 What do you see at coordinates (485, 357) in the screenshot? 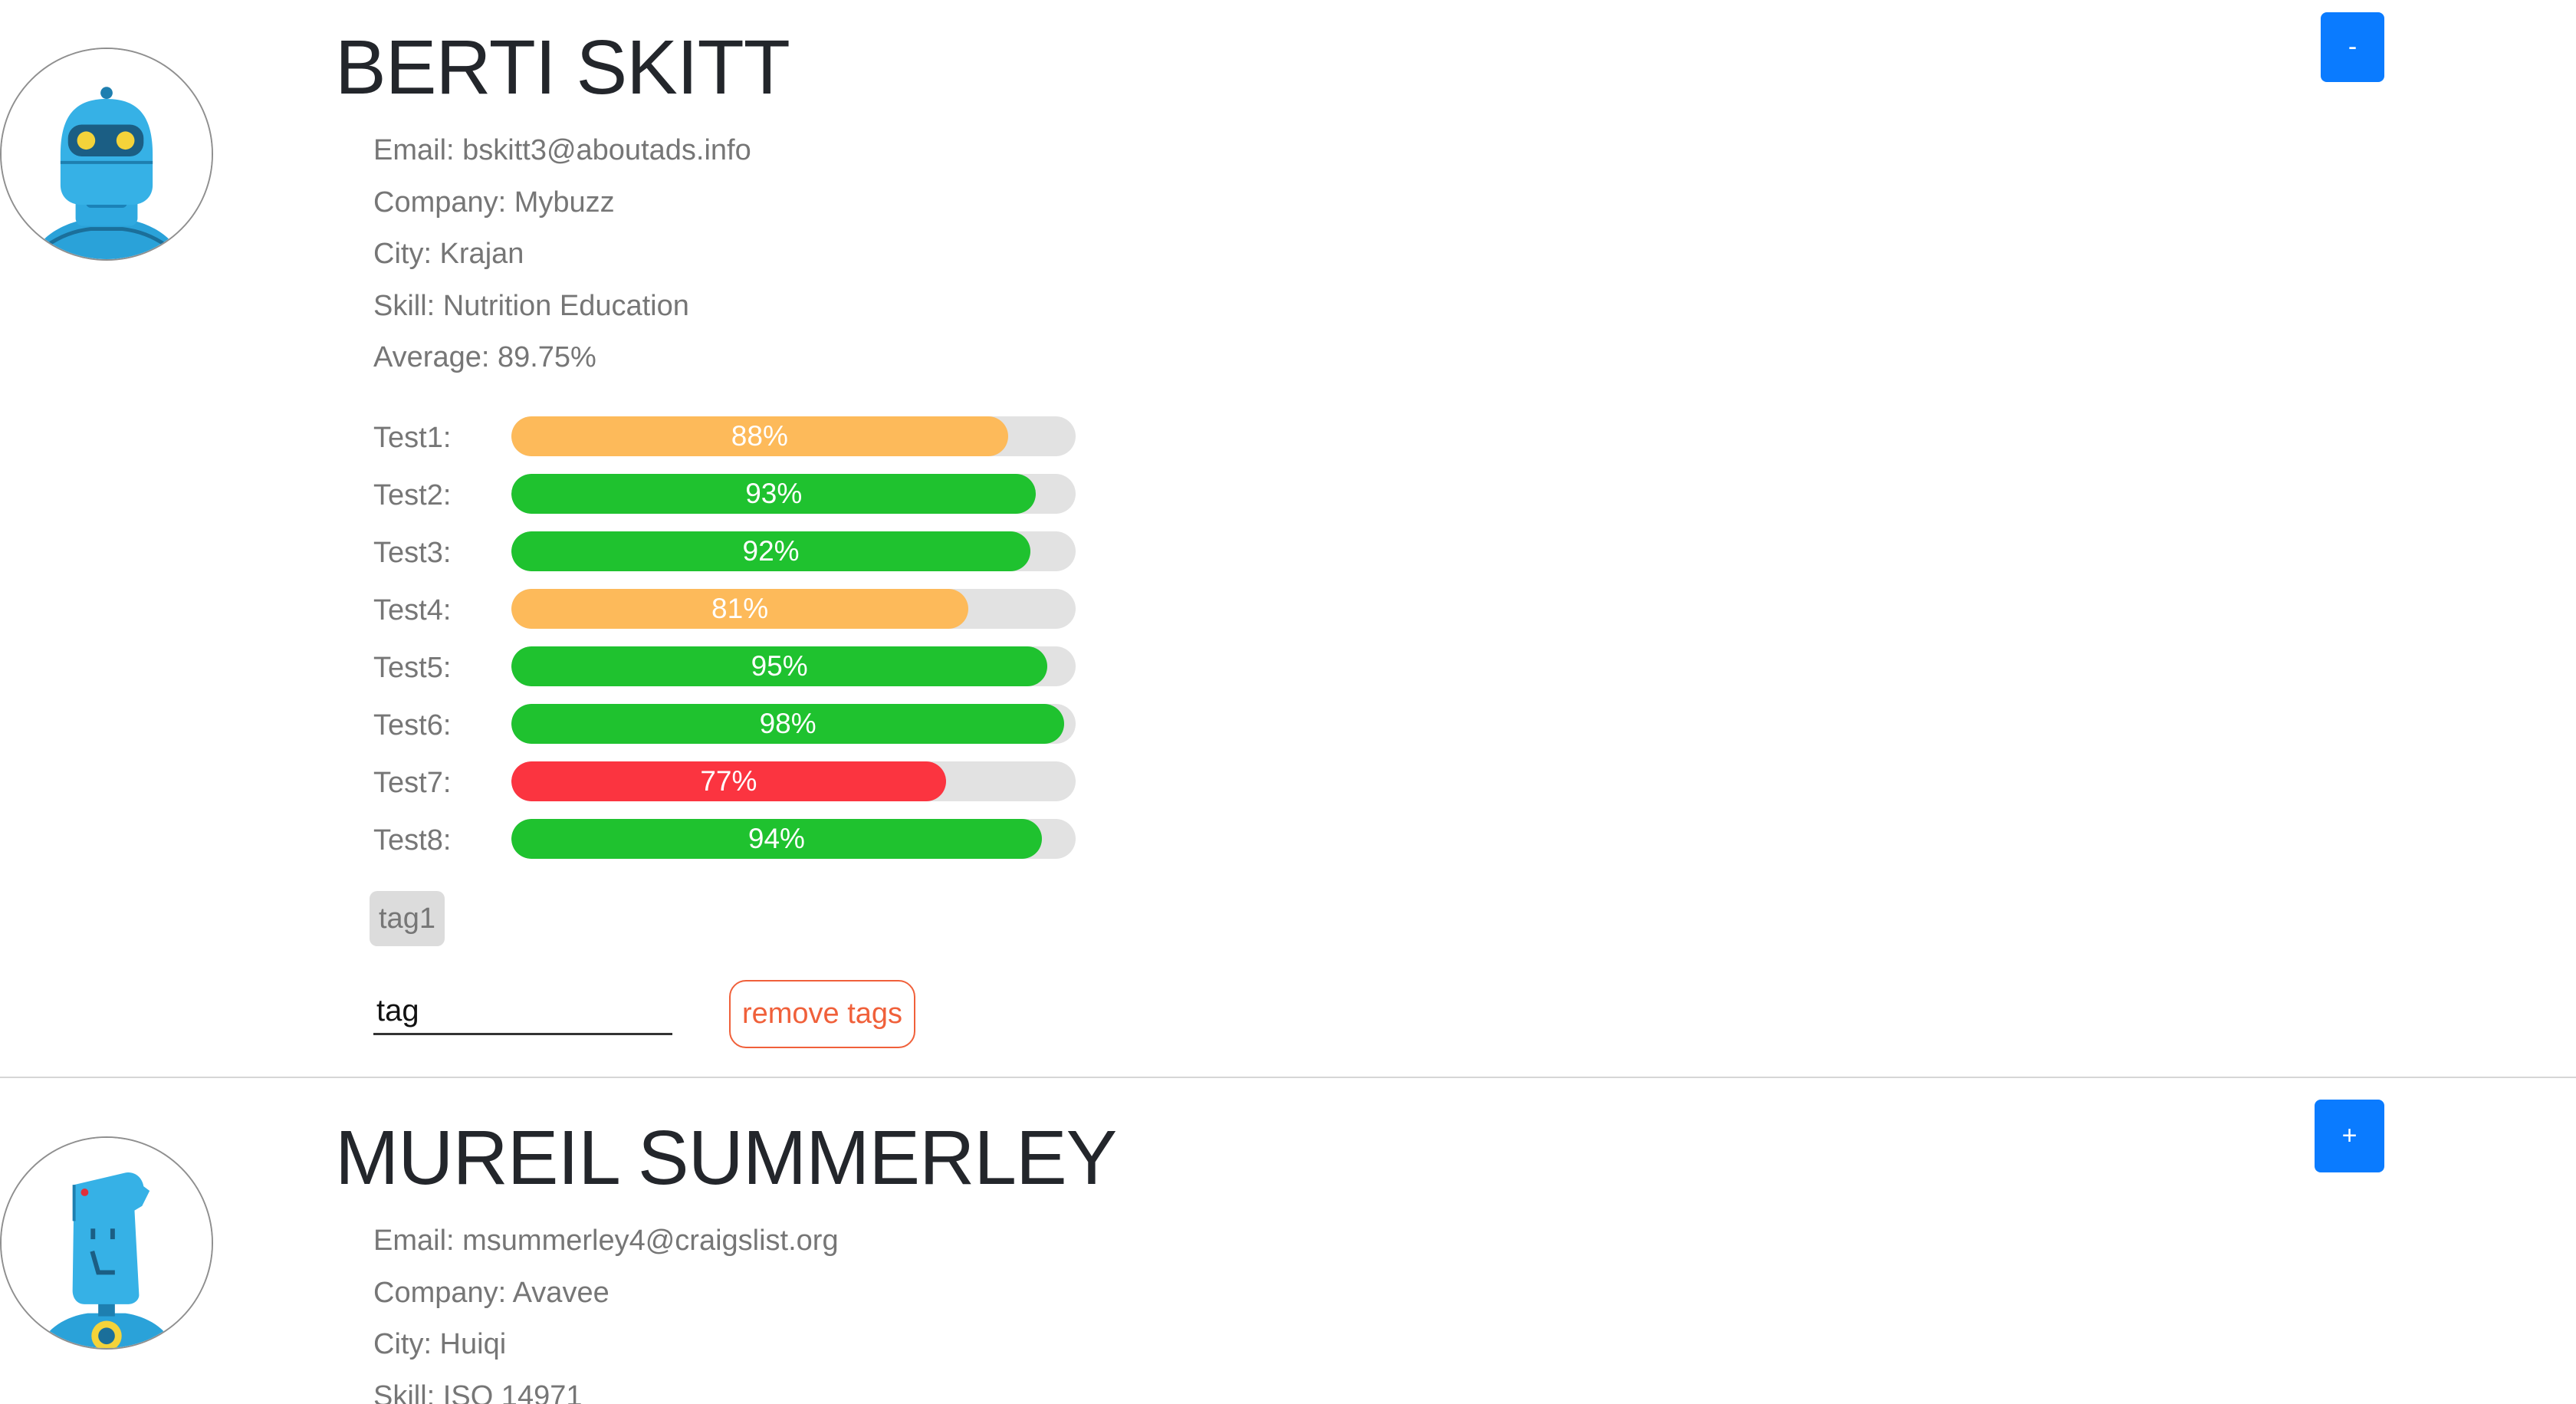
I see `student-average: Average: 89.75%` at bounding box center [485, 357].